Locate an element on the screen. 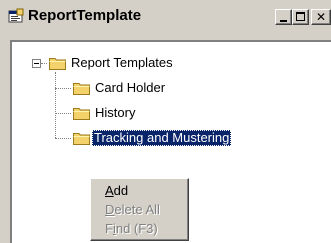  tree-node-history: History is located at coordinates (115, 113).